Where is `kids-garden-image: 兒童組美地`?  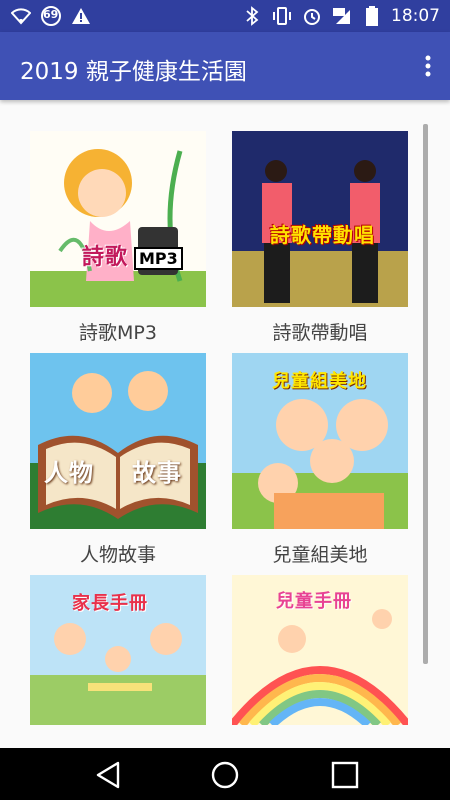 kids-garden-image: 兒童組美地 is located at coordinates (320, 441).